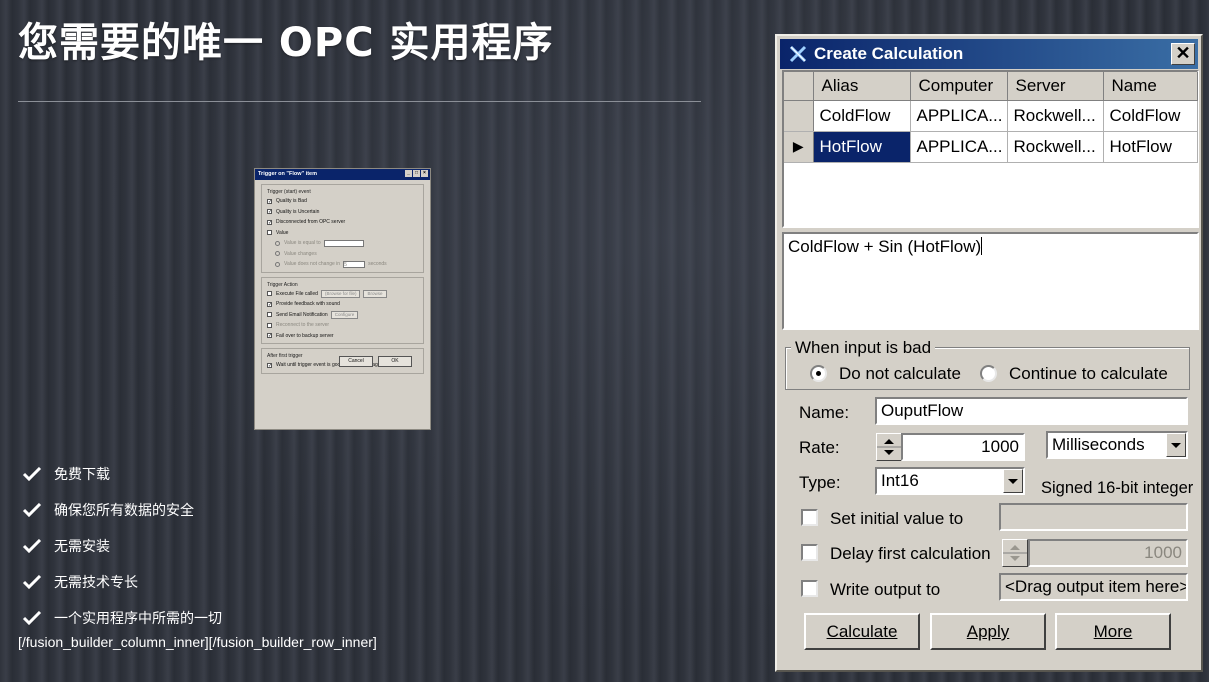  I want to click on current-row-pointer-icon: ▶, so click(799, 147).